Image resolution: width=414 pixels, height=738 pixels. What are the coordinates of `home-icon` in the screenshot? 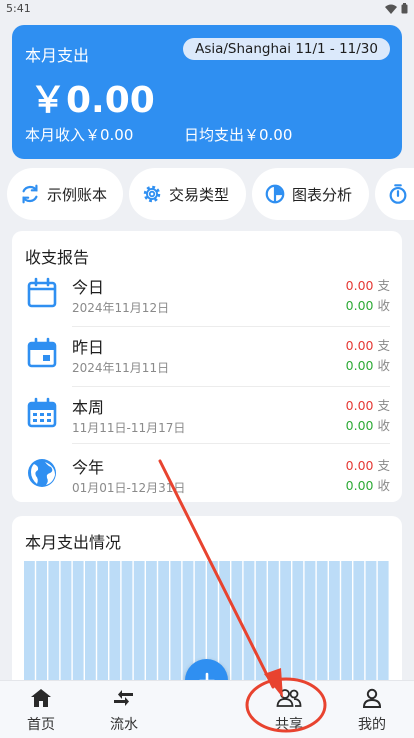 It's located at (41, 698).